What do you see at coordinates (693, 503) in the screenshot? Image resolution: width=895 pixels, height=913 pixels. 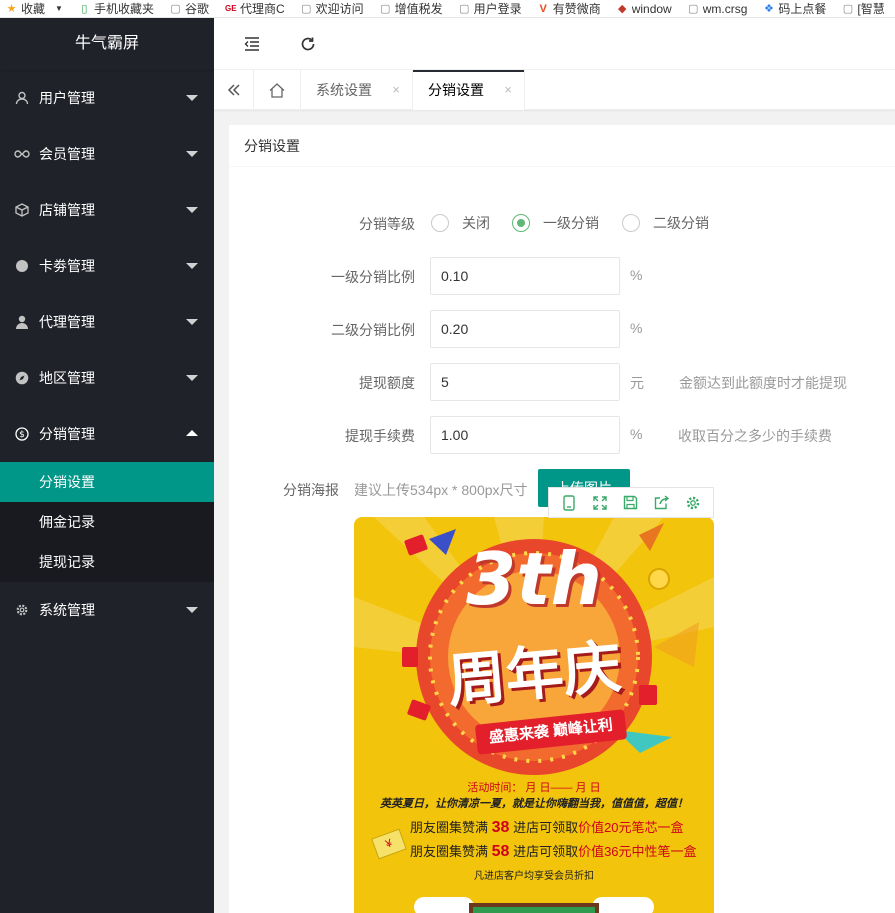 I see `settings-gear-icon` at bounding box center [693, 503].